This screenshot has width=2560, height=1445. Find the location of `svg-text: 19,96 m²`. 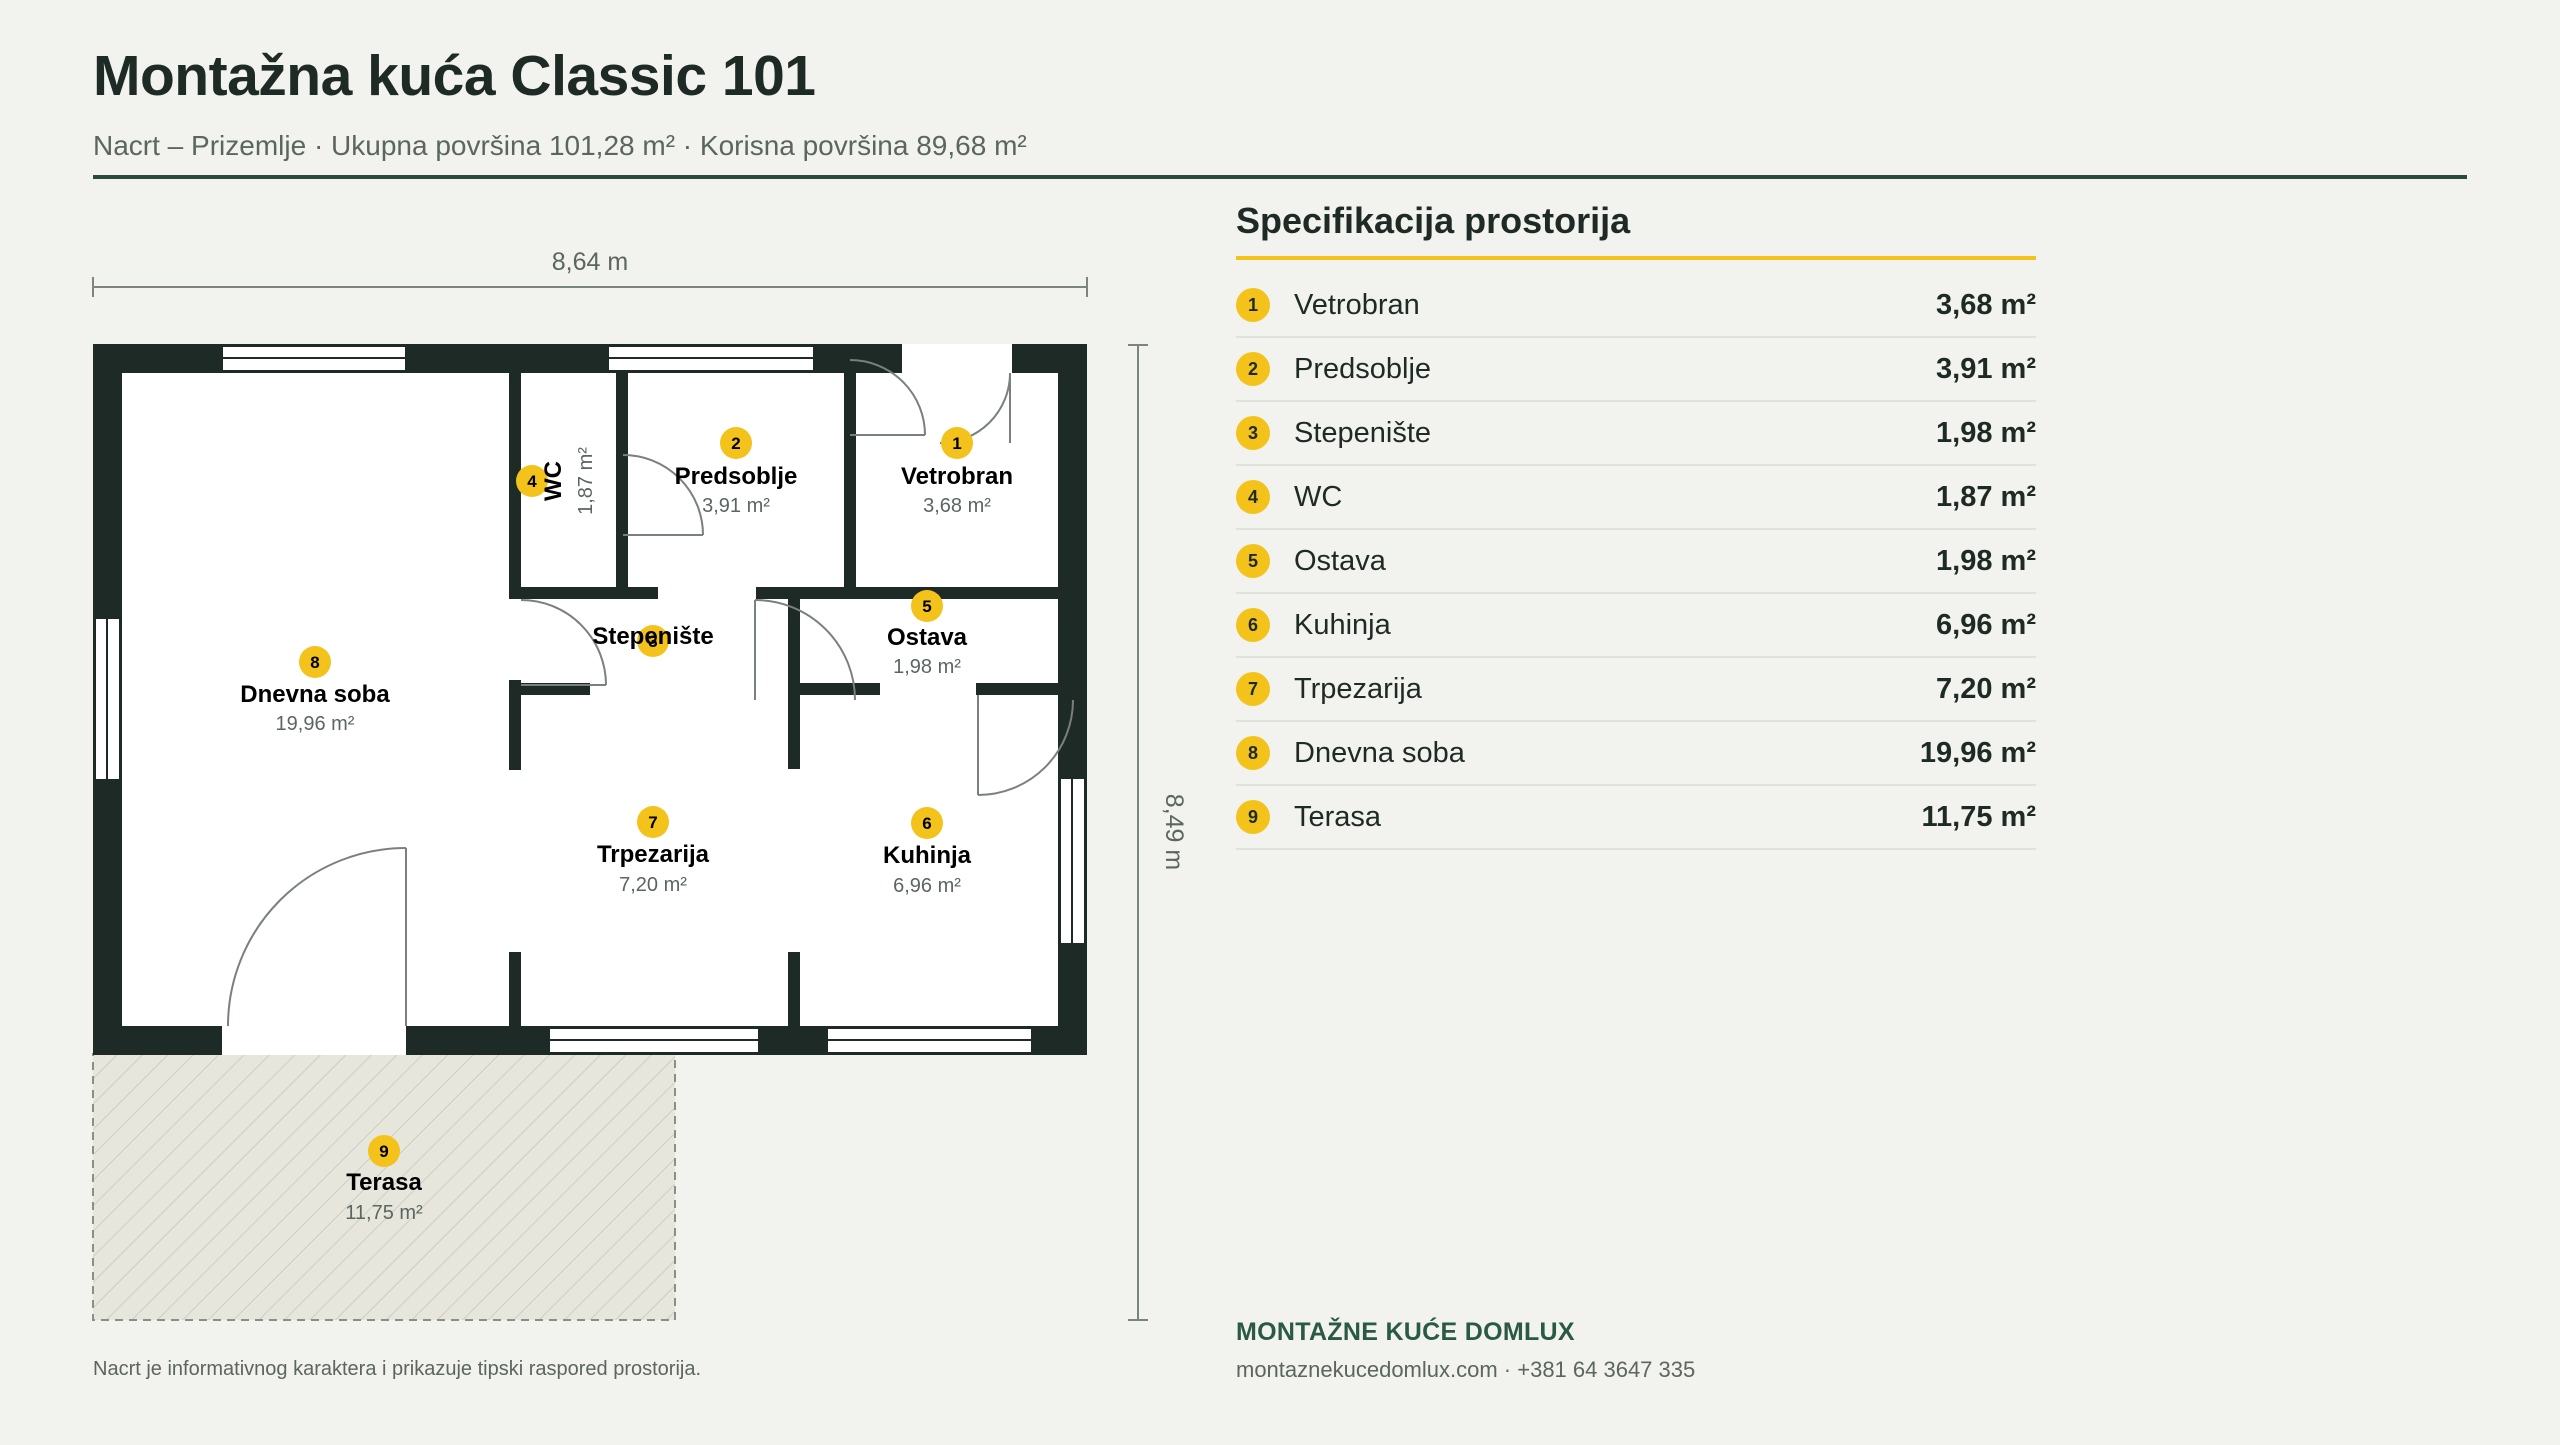

svg-text: 19,96 m² is located at coordinates (315, 724).